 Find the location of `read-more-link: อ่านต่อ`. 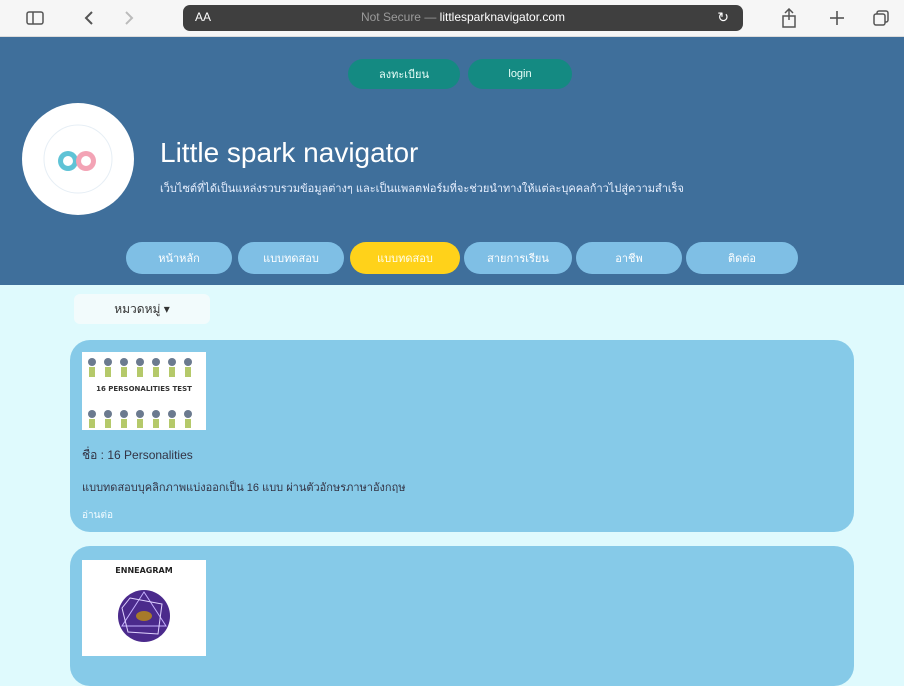

read-more-link: อ่านต่อ is located at coordinates (97, 515).